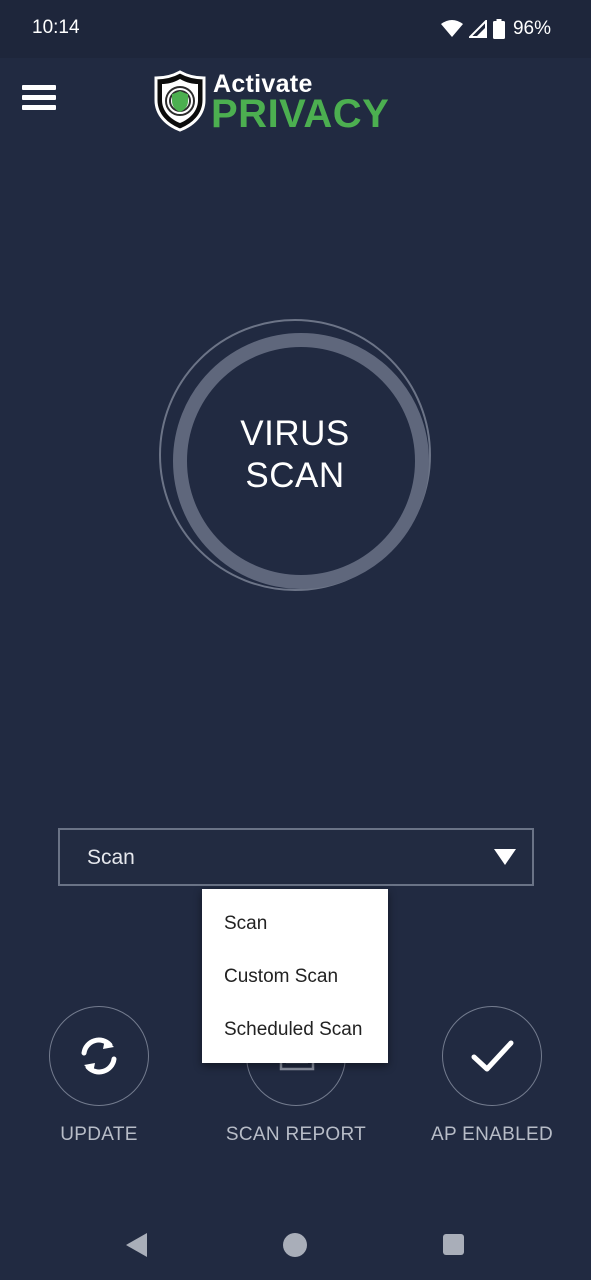  Describe the element at coordinates (111, 857) in the screenshot. I see `scan-type-select-value: Scan` at that location.